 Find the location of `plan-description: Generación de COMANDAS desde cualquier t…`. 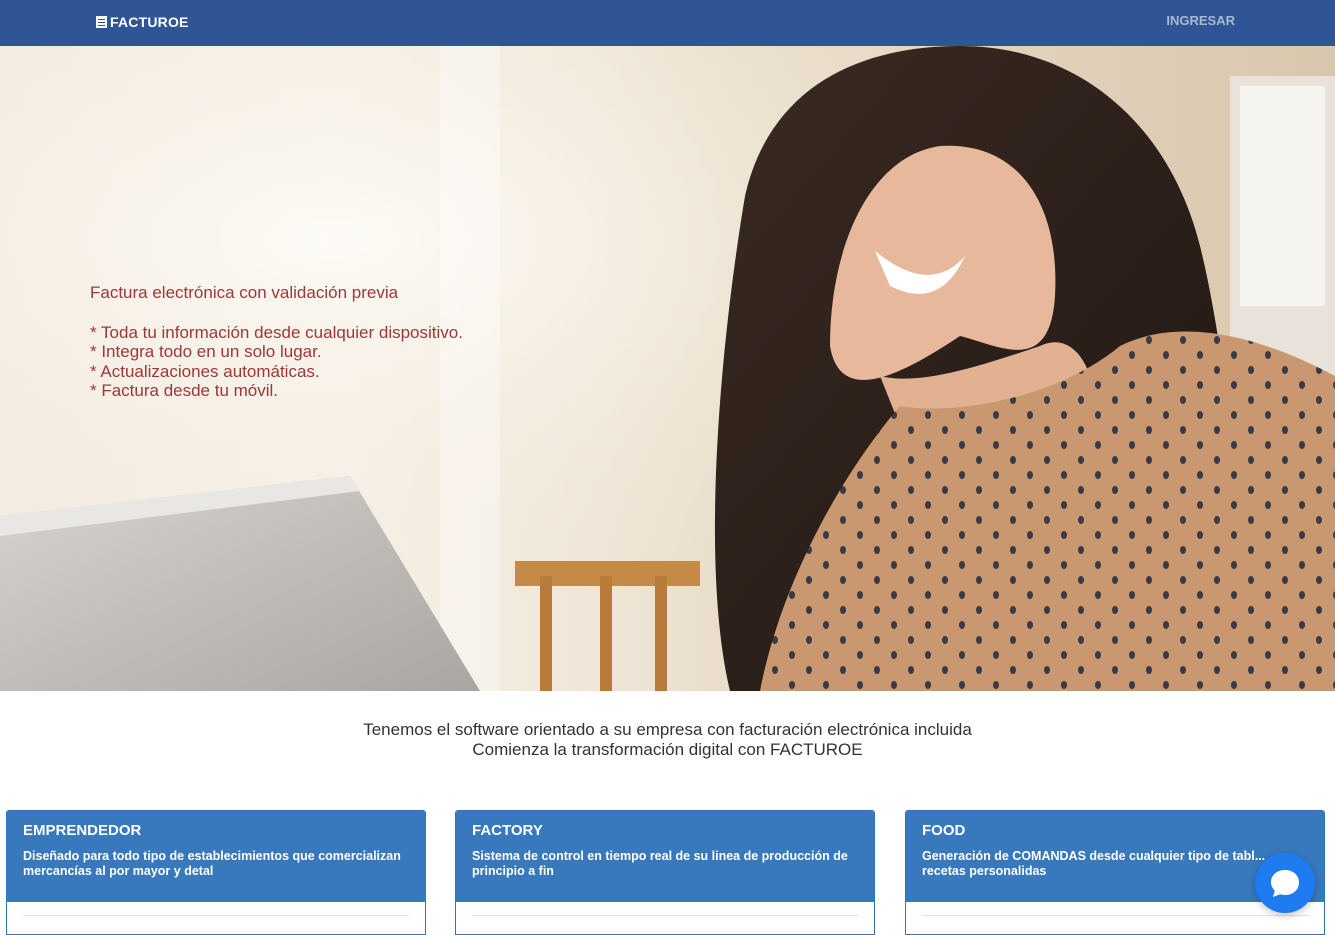

plan-description: Generación de COMANDAS desde cualquier t… is located at coordinates (1094, 863).